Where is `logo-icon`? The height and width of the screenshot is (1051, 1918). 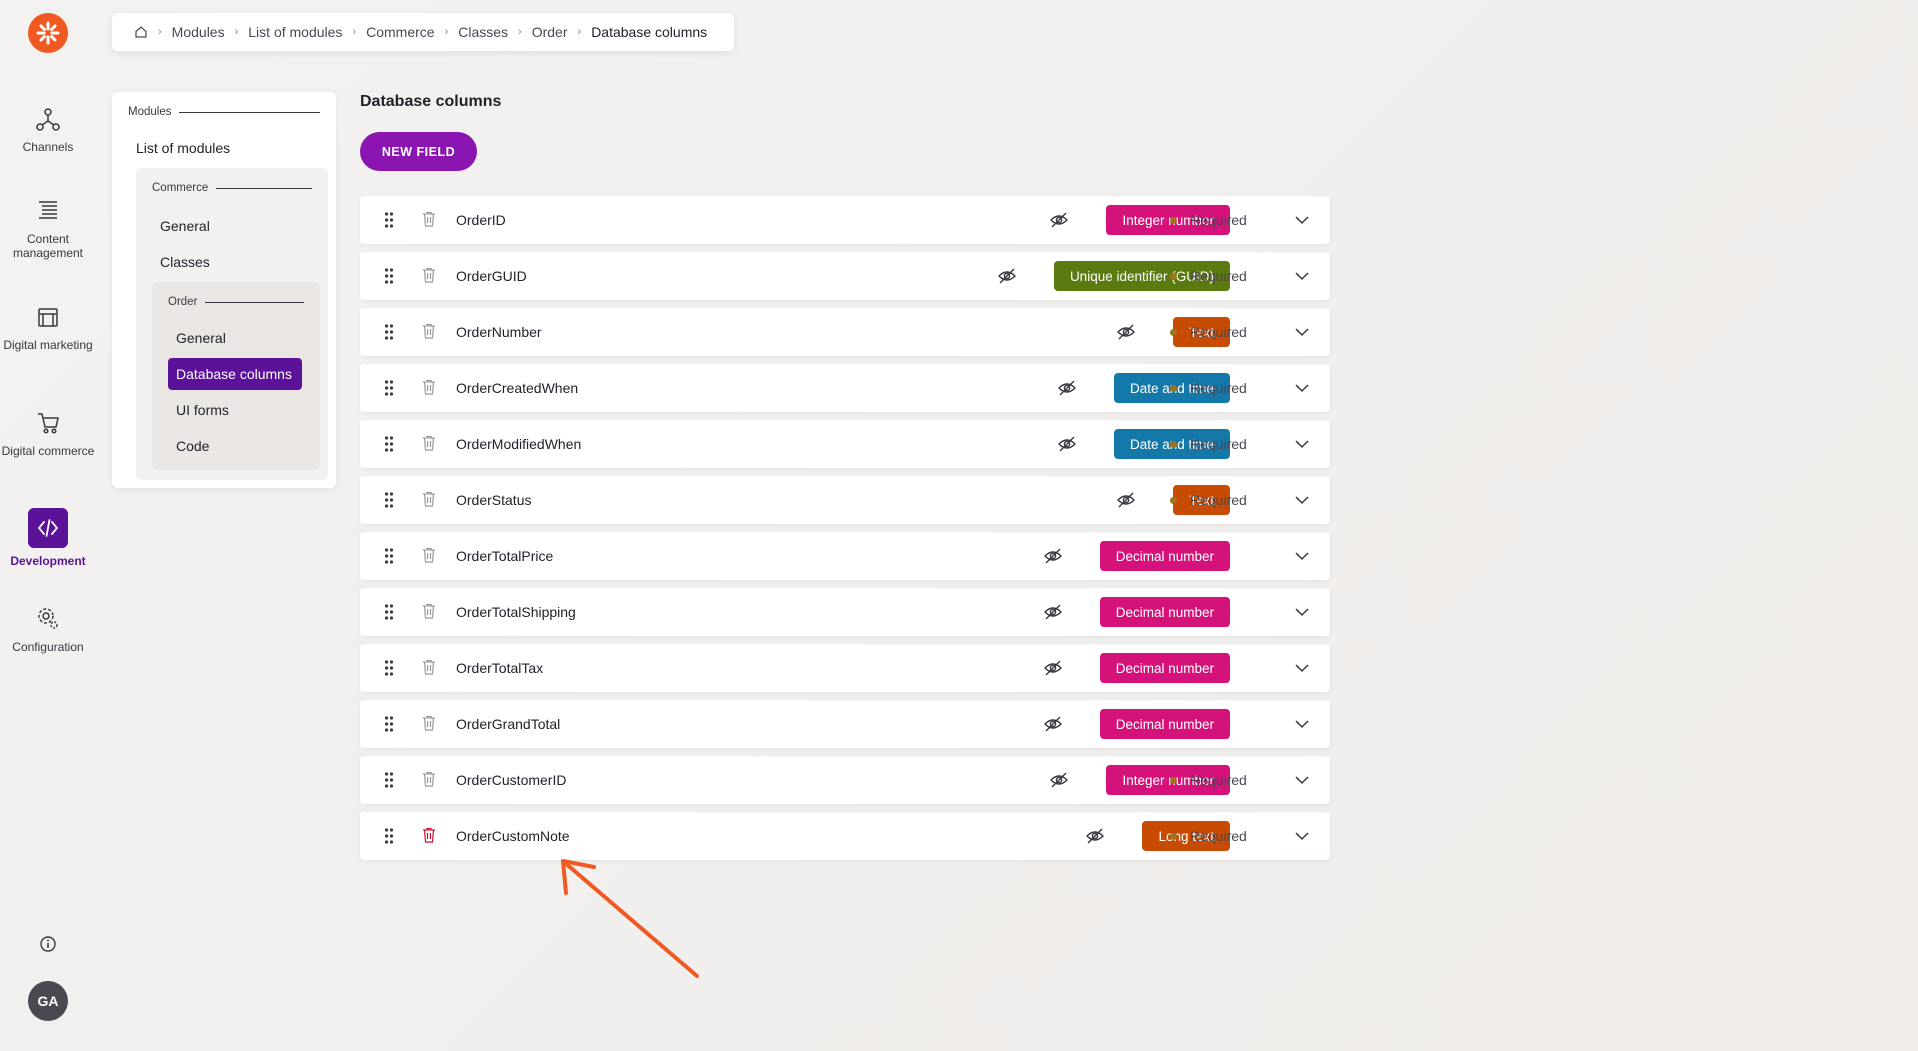
logo-icon is located at coordinates (48, 33).